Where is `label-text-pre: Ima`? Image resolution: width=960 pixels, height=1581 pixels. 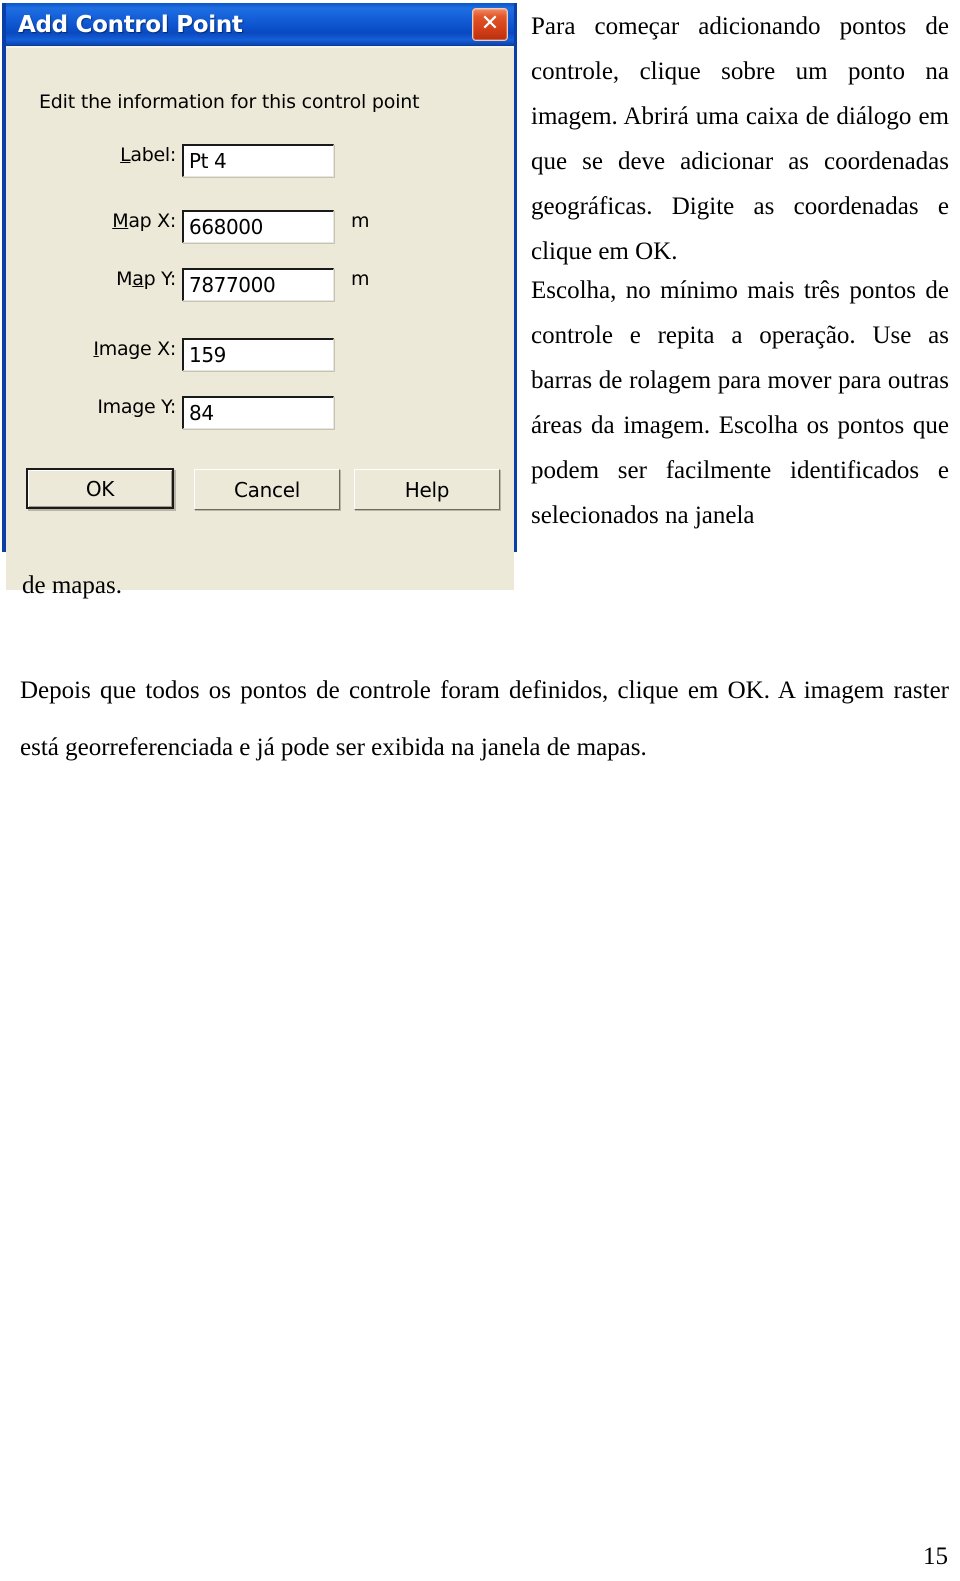
label-text-pre: Ima is located at coordinates (115, 407).